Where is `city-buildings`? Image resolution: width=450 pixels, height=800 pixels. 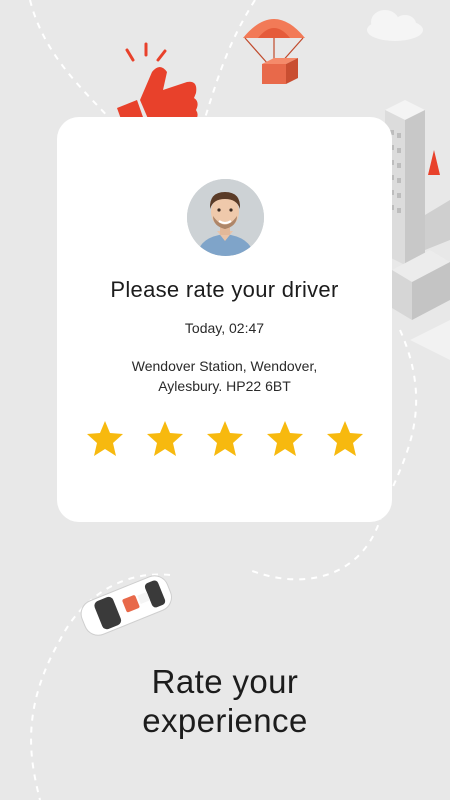 city-buildings is located at coordinates (417, 230).